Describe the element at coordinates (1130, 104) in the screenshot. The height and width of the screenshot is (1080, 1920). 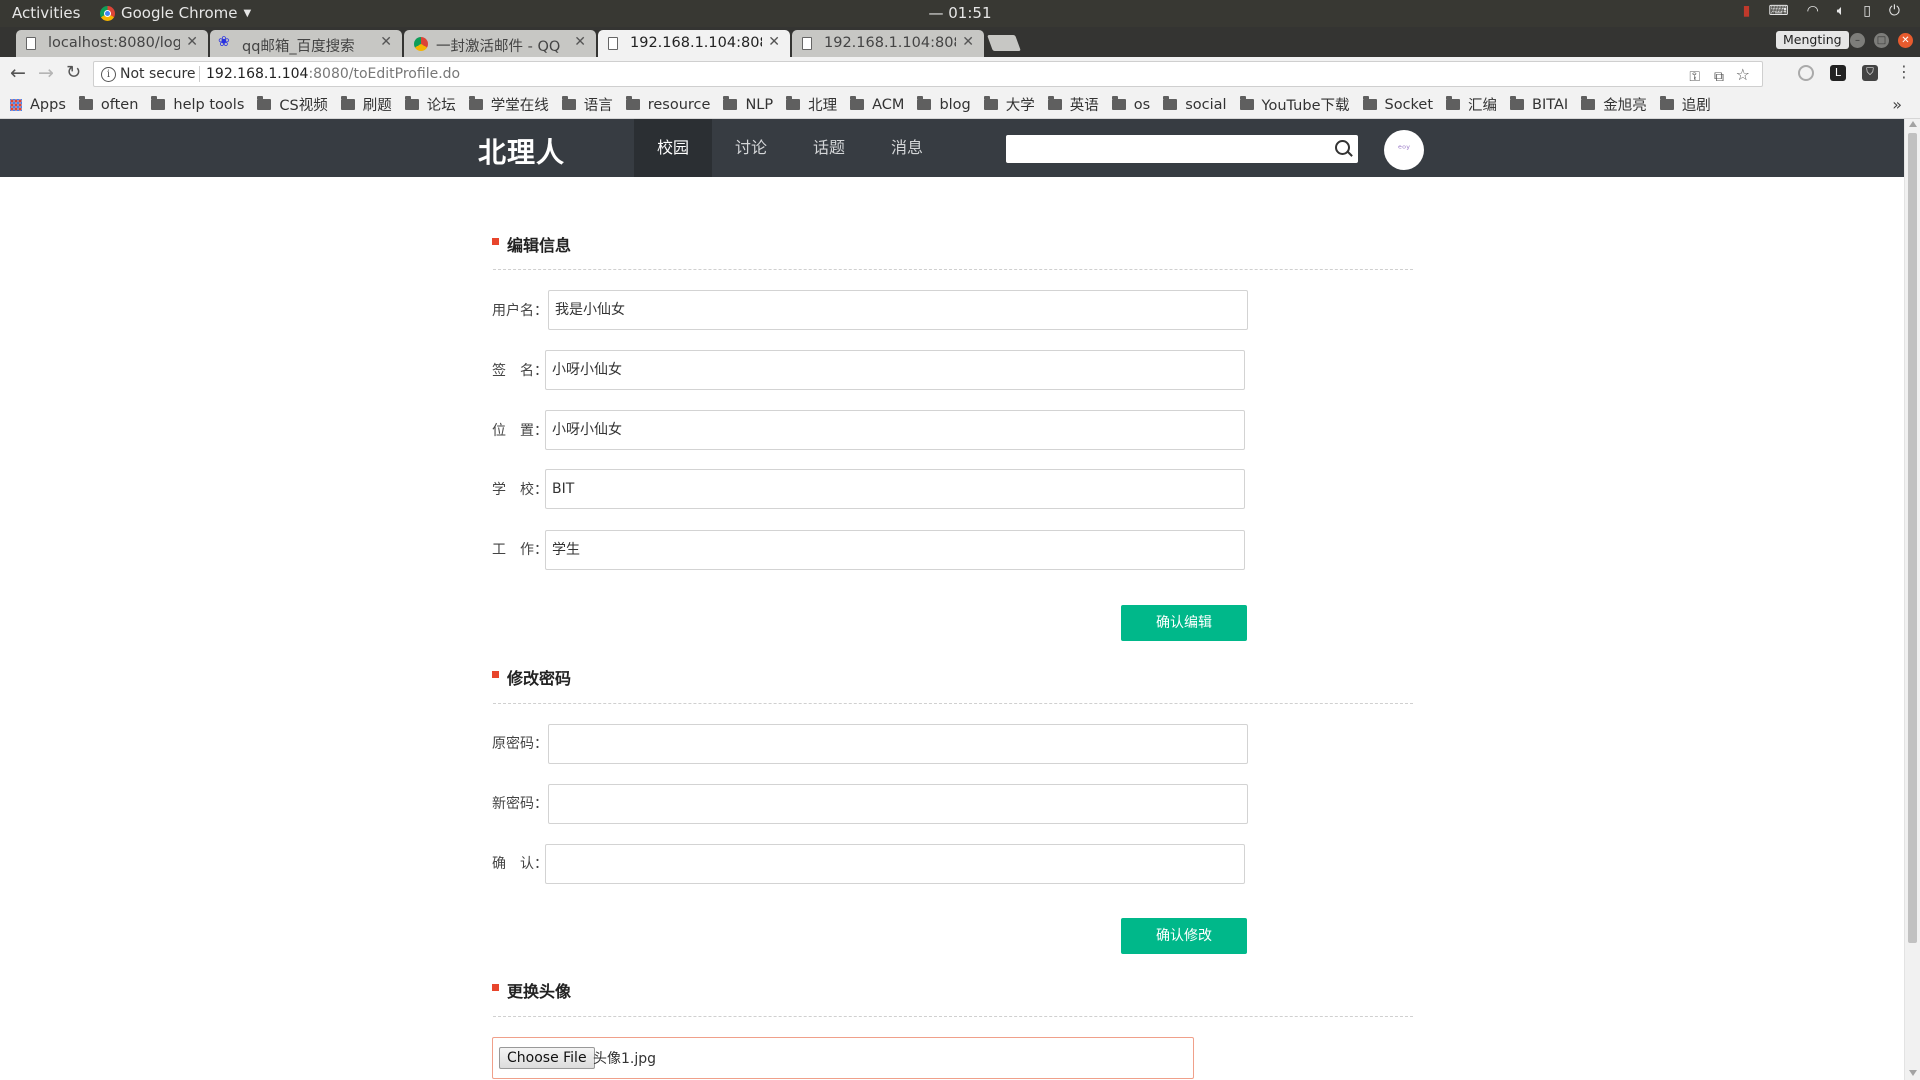
I see `bookmark-folder: os` at that location.